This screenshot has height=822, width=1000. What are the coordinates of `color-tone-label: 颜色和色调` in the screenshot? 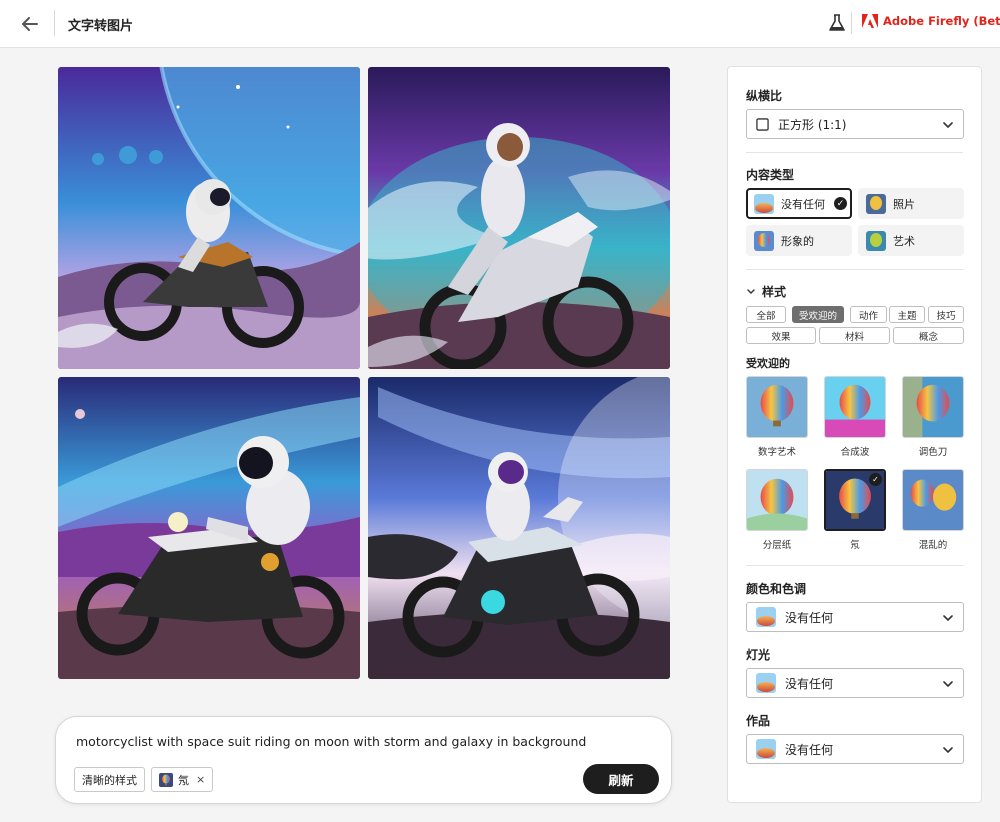 It's located at (776, 589).